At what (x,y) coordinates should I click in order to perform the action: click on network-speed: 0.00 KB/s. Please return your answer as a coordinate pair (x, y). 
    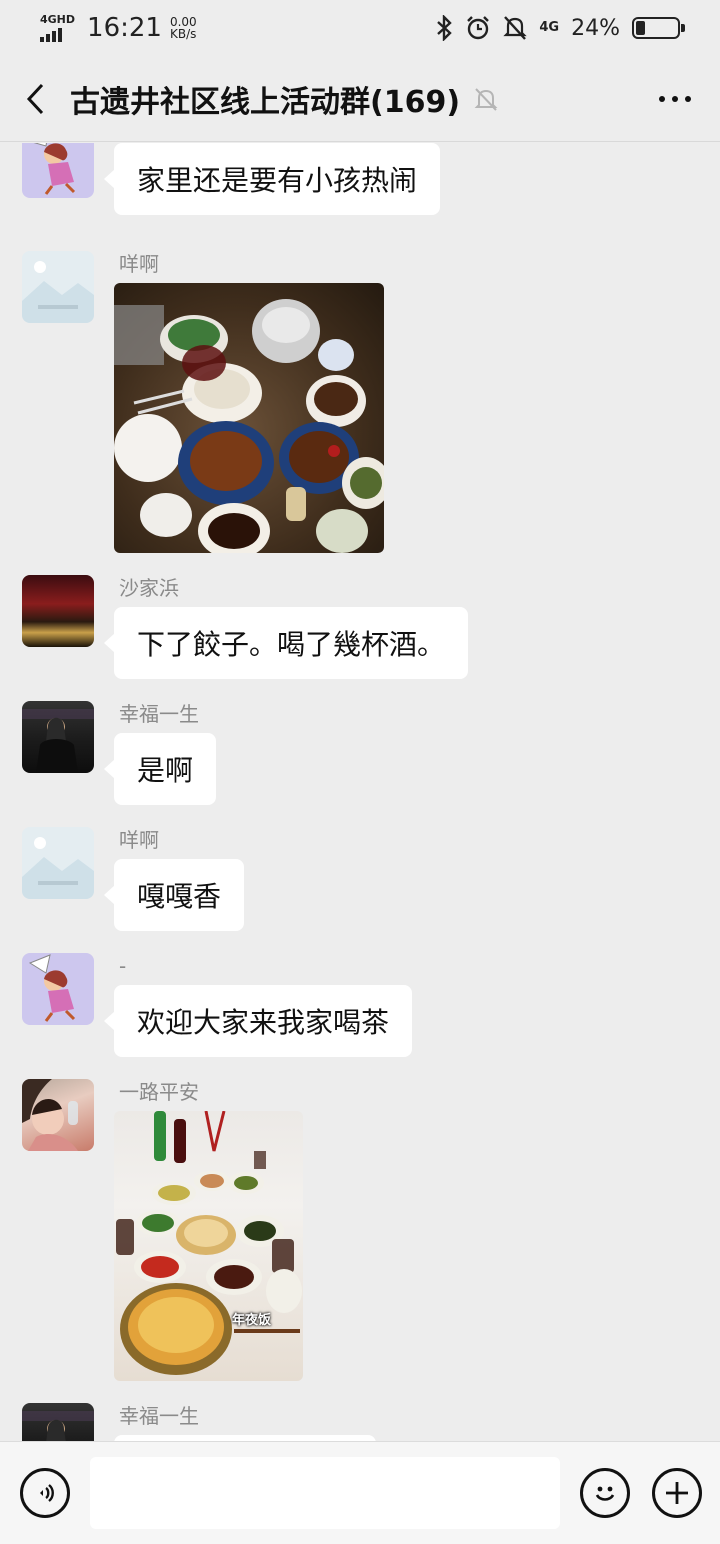
    Looking at the image, I should click on (183, 28).